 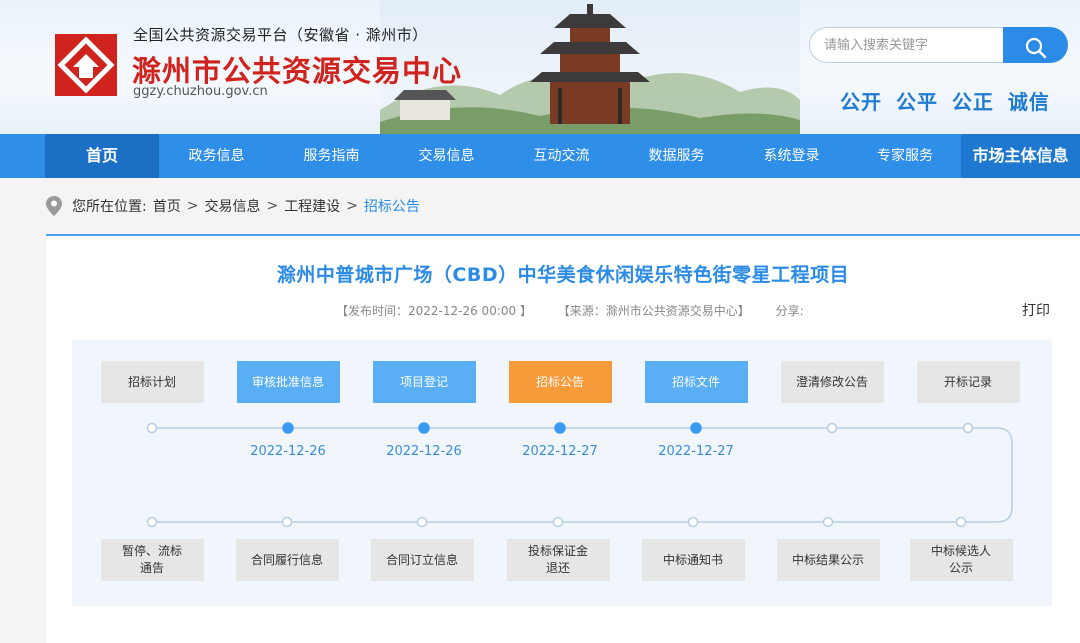 What do you see at coordinates (558, 560) in the screenshot?
I see `flow-step-bottom: 投标保证金 退还` at bounding box center [558, 560].